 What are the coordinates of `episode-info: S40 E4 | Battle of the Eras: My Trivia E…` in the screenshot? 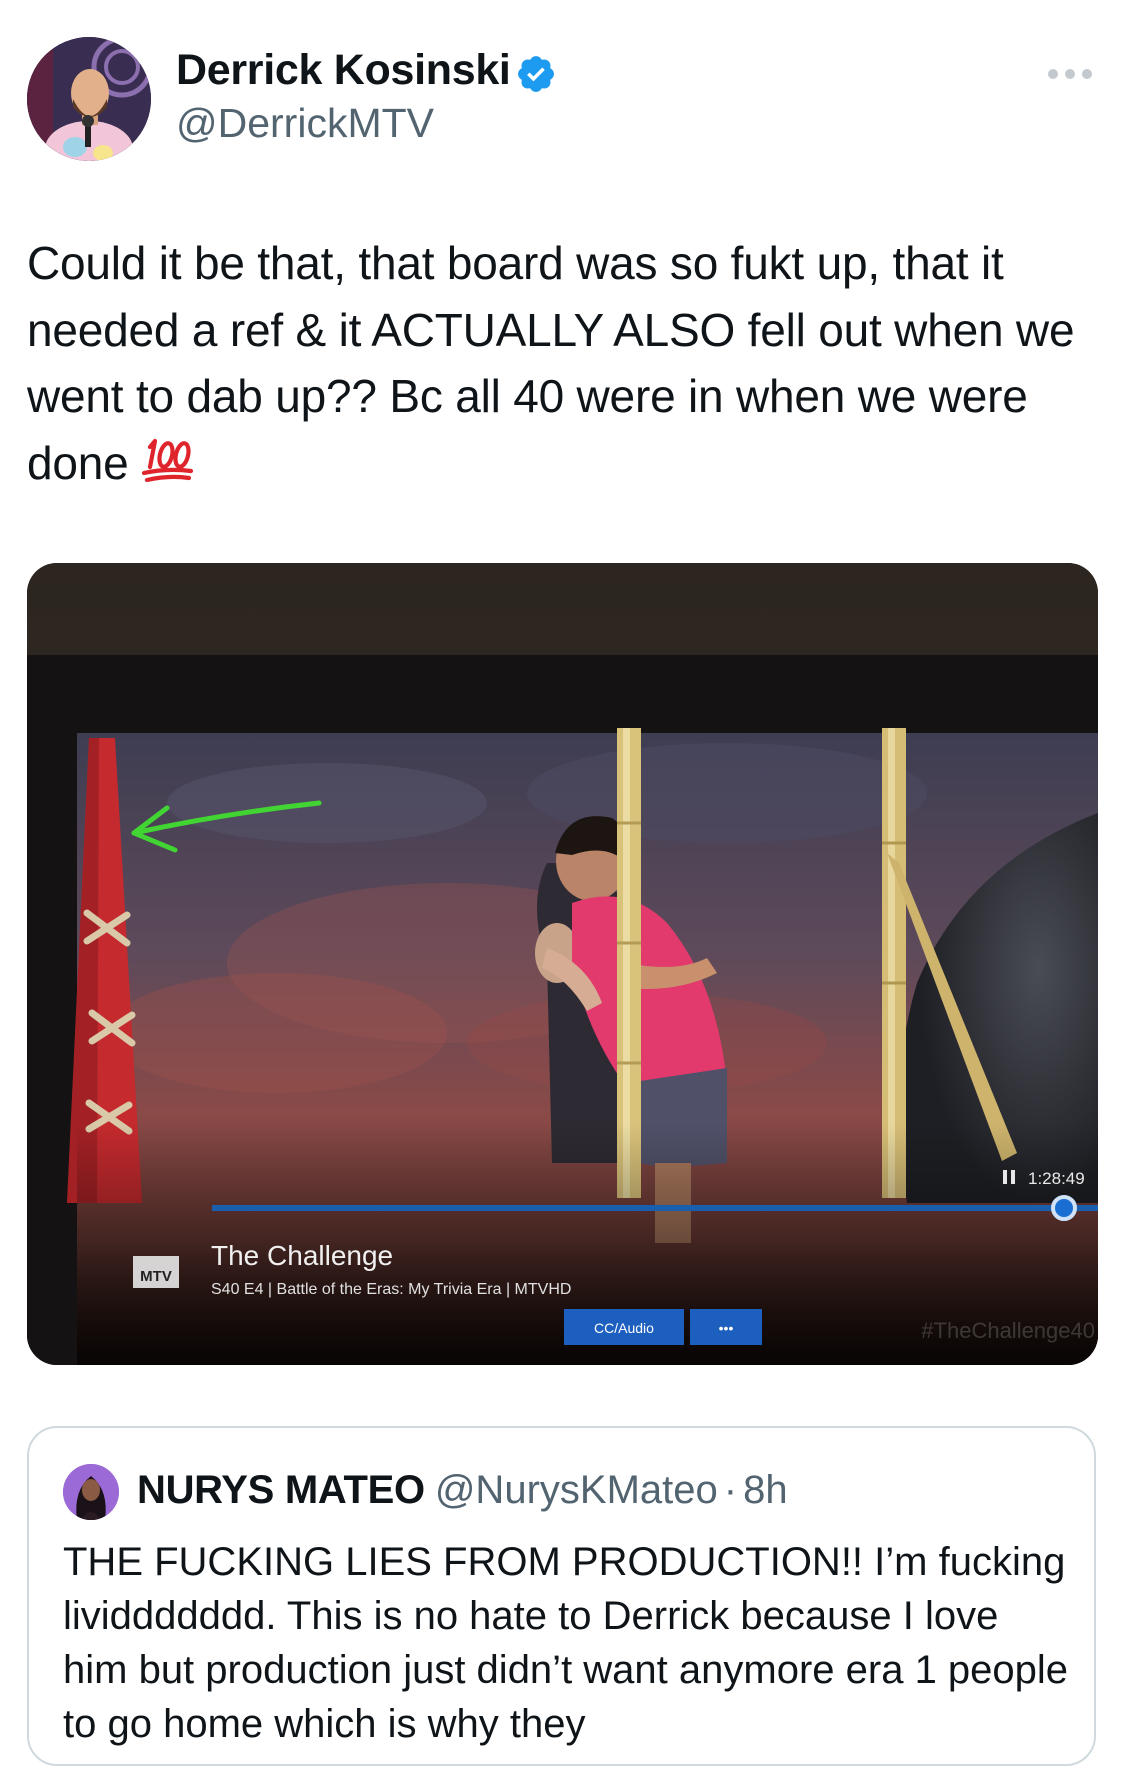 It's located at (391, 1289).